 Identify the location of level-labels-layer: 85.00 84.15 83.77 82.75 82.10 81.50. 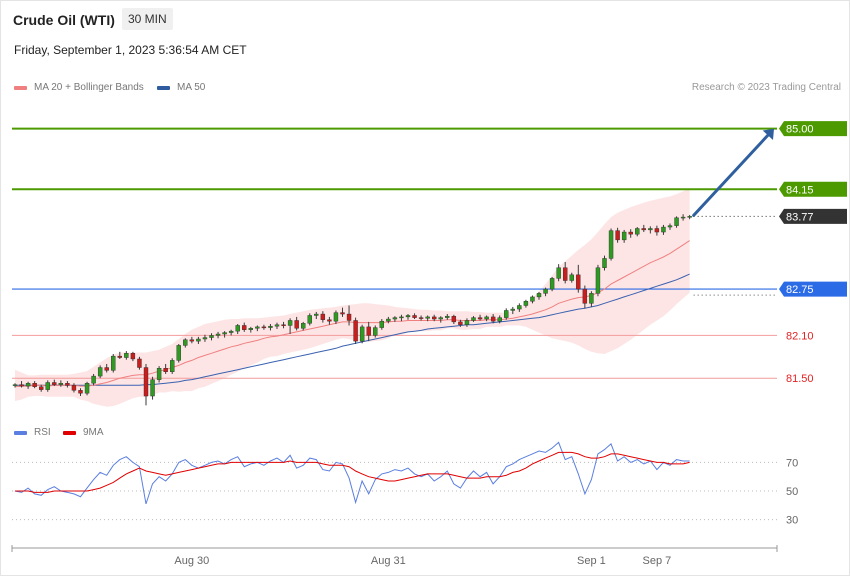
(813, 253).